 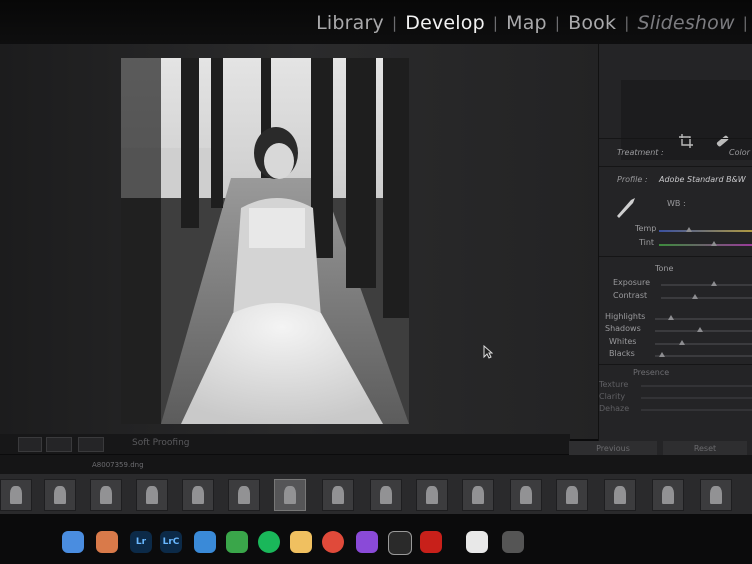 What do you see at coordinates (651, 372) in the screenshot?
I see `presence-header: Presence` at bounding box center [651, 372].